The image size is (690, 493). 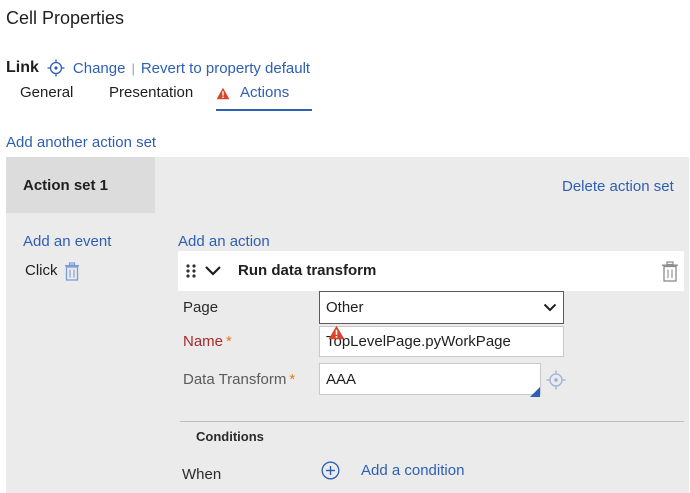 I want to click on data-transform-field-label: Data Transform *, so click(x=239, y=379).